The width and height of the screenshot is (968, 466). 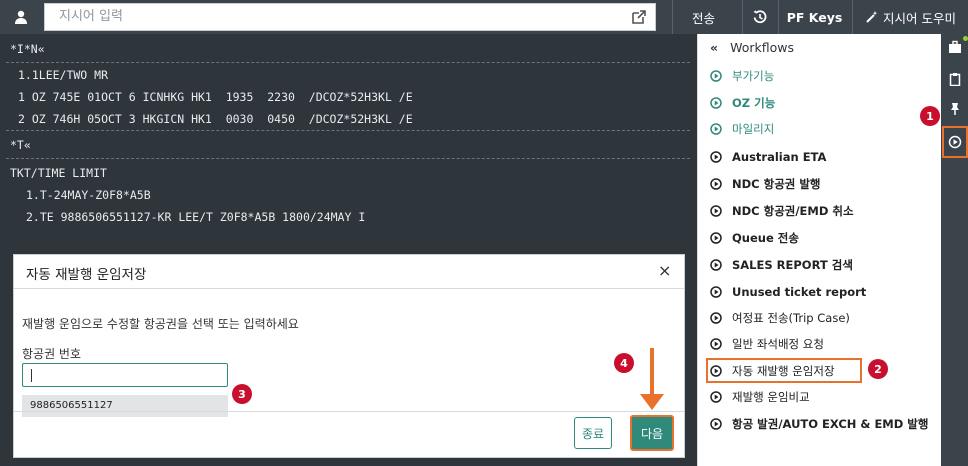 I want to click on workflow-item-label: NDC 항공권/EMD 취소, so click(x=793, y=211).